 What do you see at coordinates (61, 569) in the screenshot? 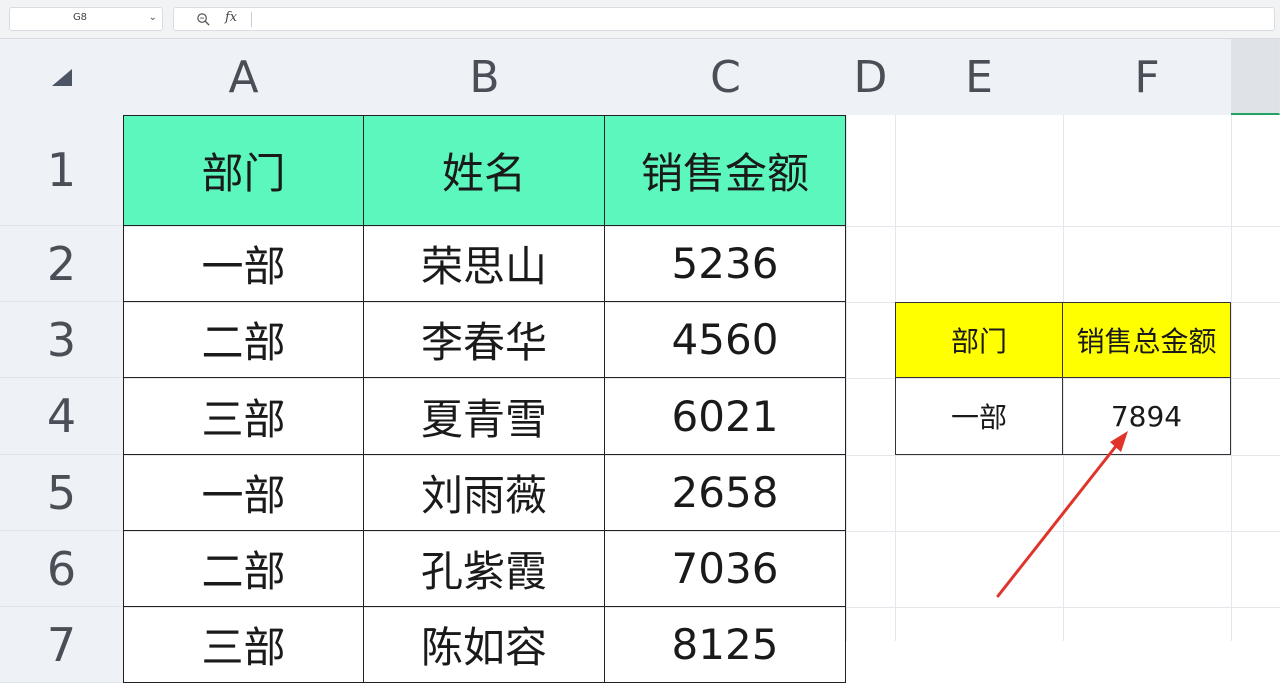
I see `row-header-6: 6` at bounding box center [61, 569].